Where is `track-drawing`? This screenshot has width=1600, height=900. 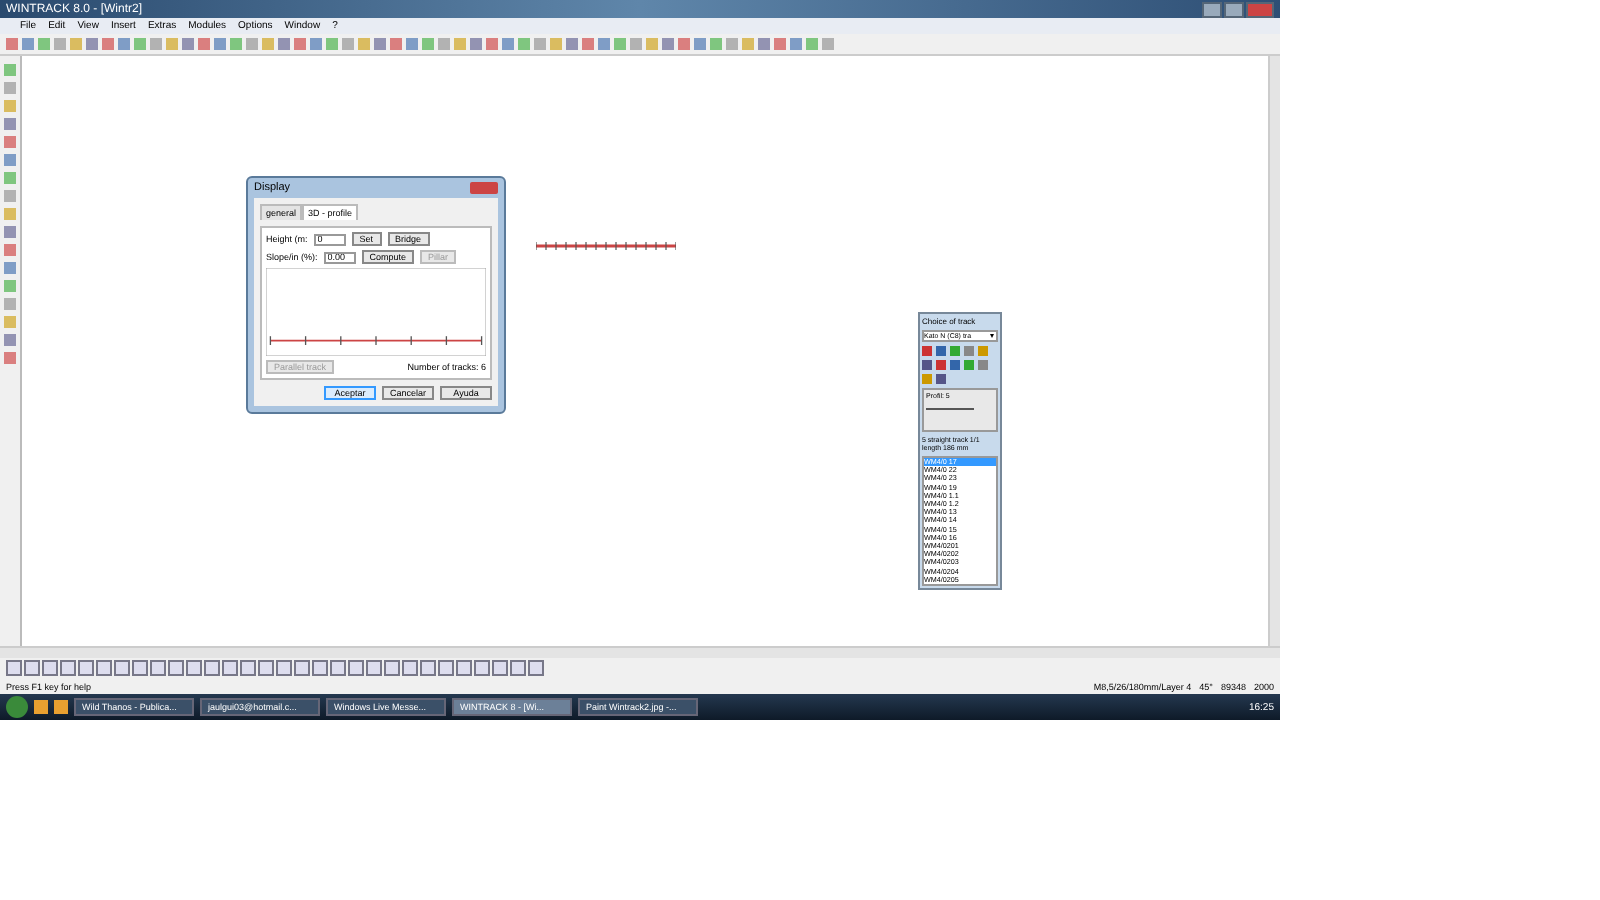 track-drawing is located at coordinates (606, 246).